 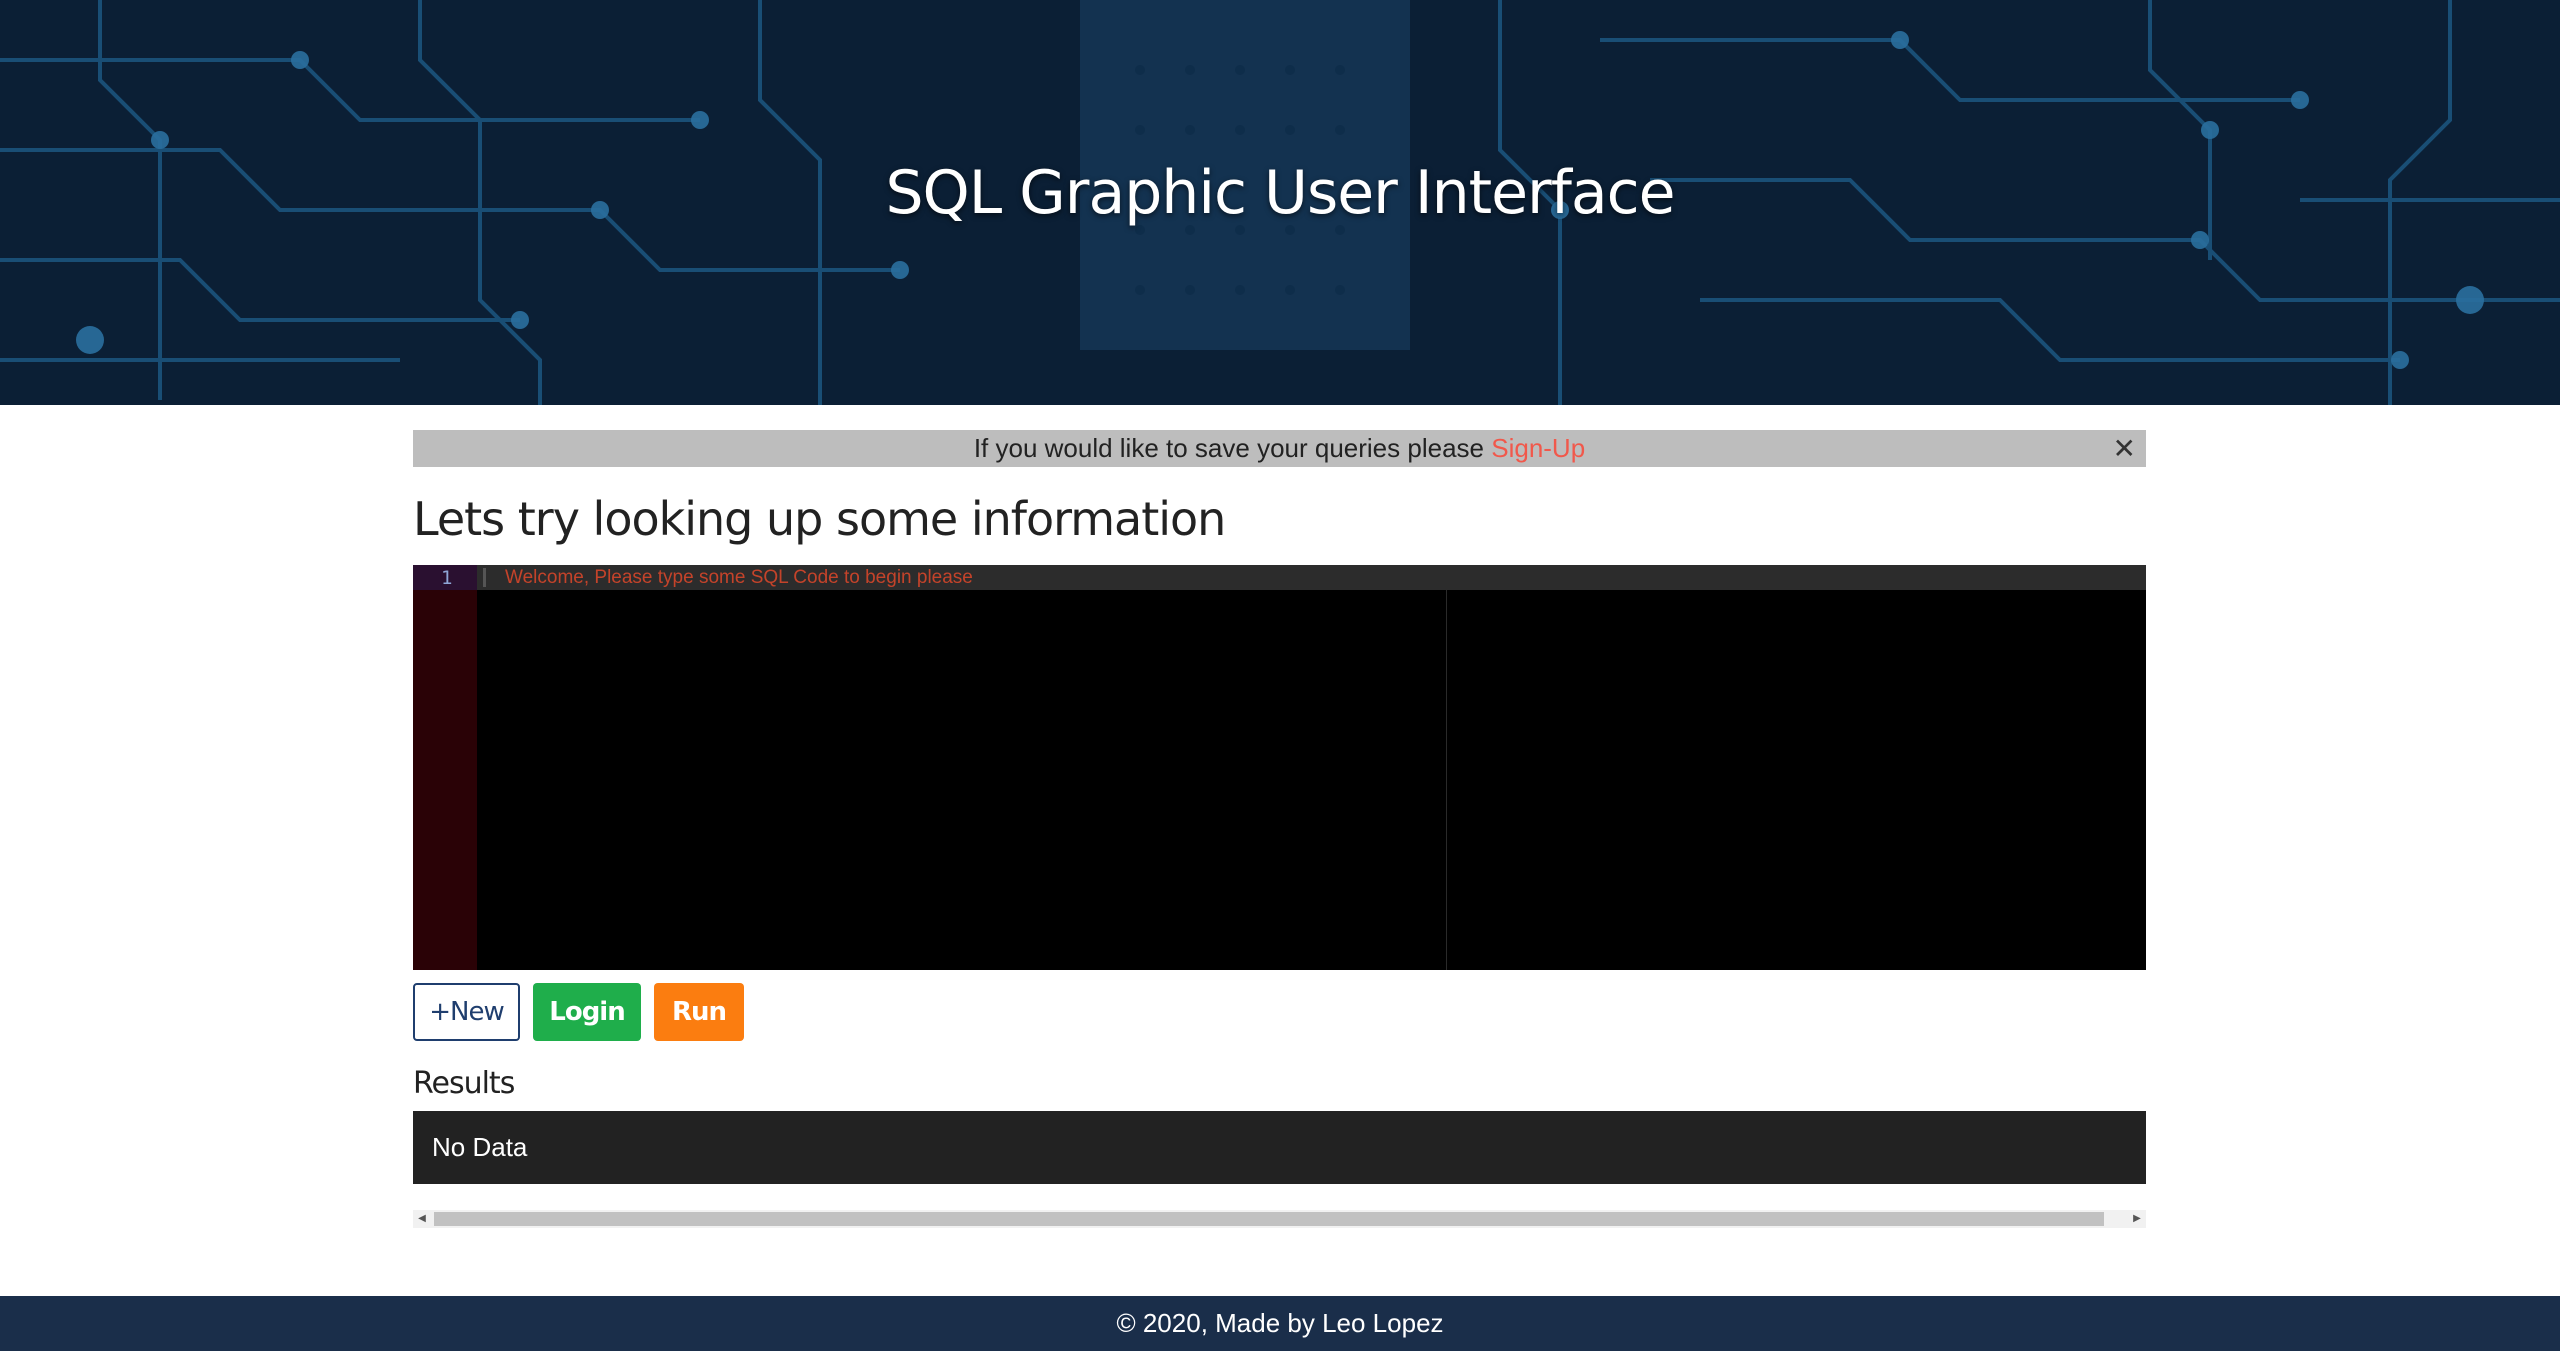 What do you see at coordinates (445, 767) in the screenshot?
I see `editor-gutter` at bounding box center [445, 767].